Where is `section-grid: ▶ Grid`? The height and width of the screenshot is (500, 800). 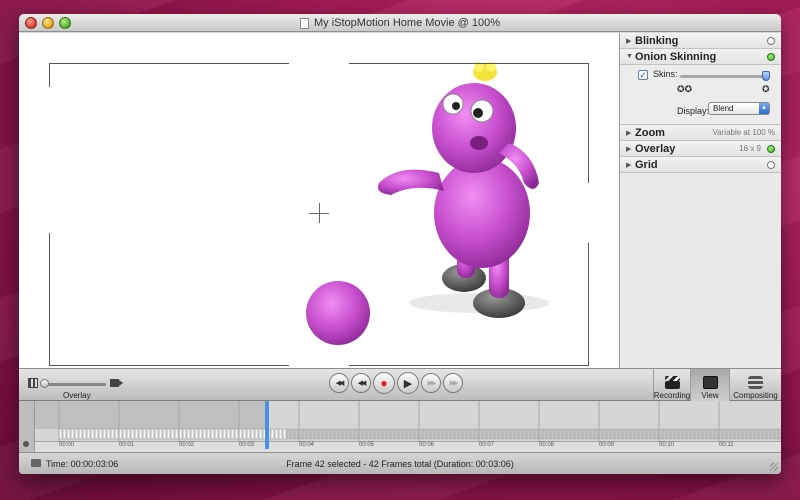
section-grid: ▶ Grid is located at coordinates (700, 165).